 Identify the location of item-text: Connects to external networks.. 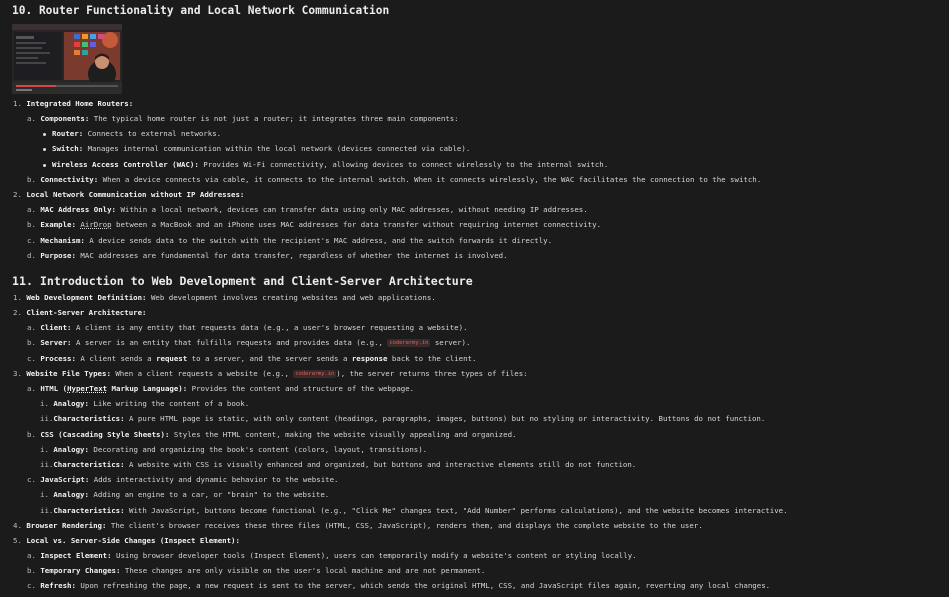
(152, 133).